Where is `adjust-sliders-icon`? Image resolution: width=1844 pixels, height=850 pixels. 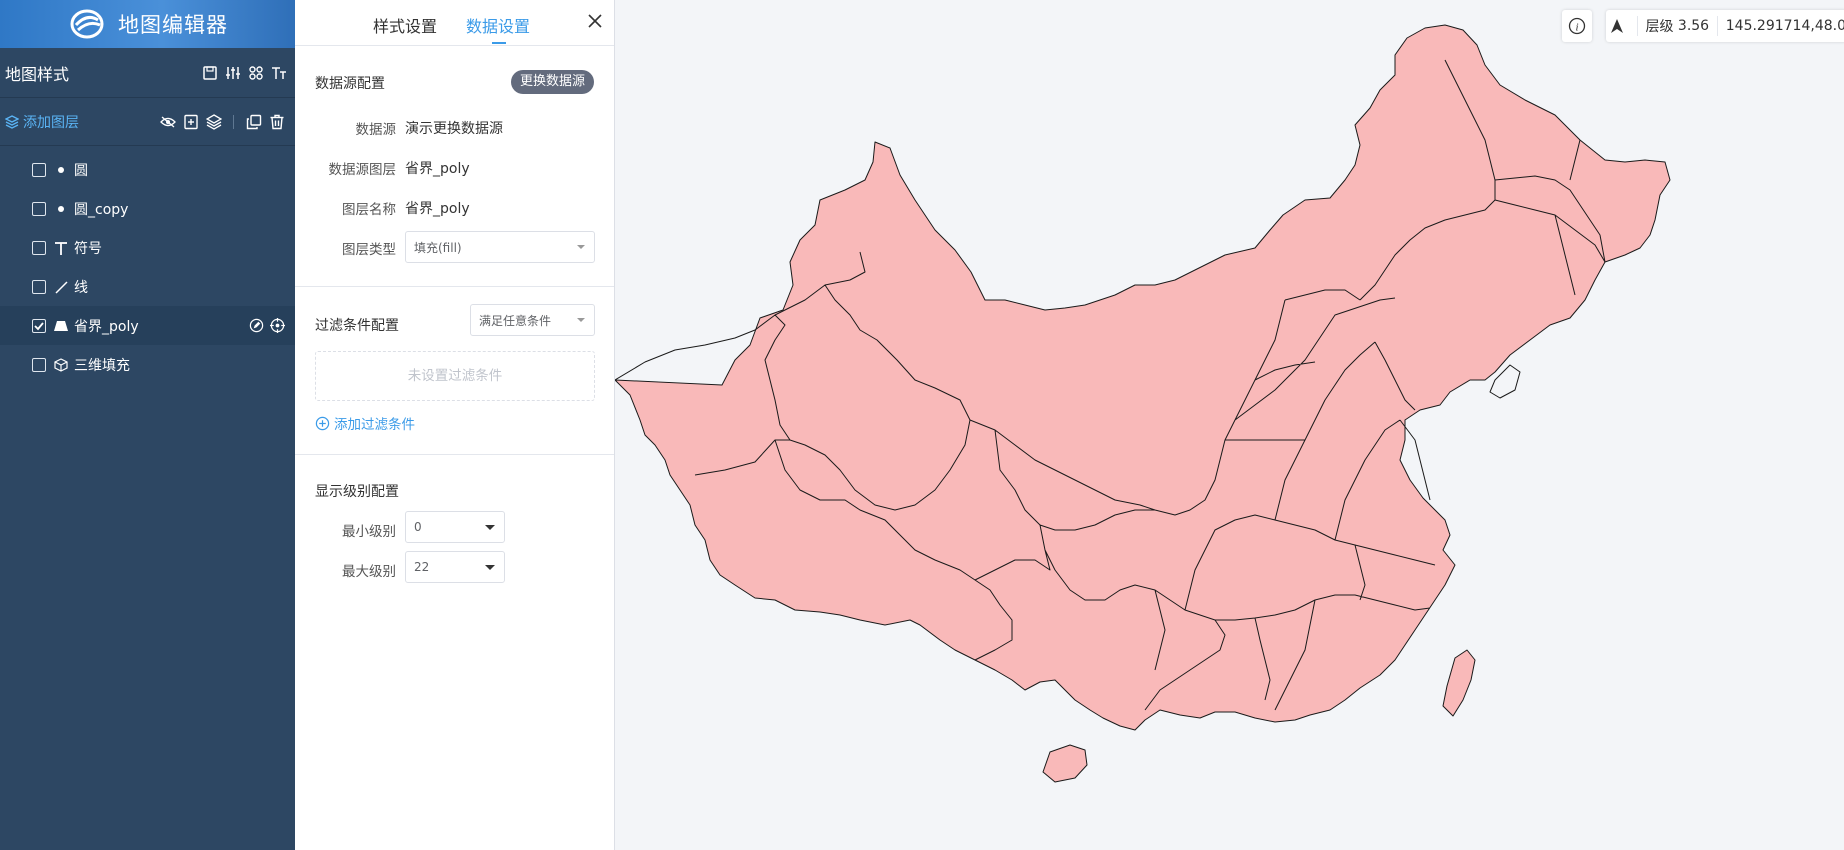
adjust-sliders-icon is located at coordinates (233, 73).